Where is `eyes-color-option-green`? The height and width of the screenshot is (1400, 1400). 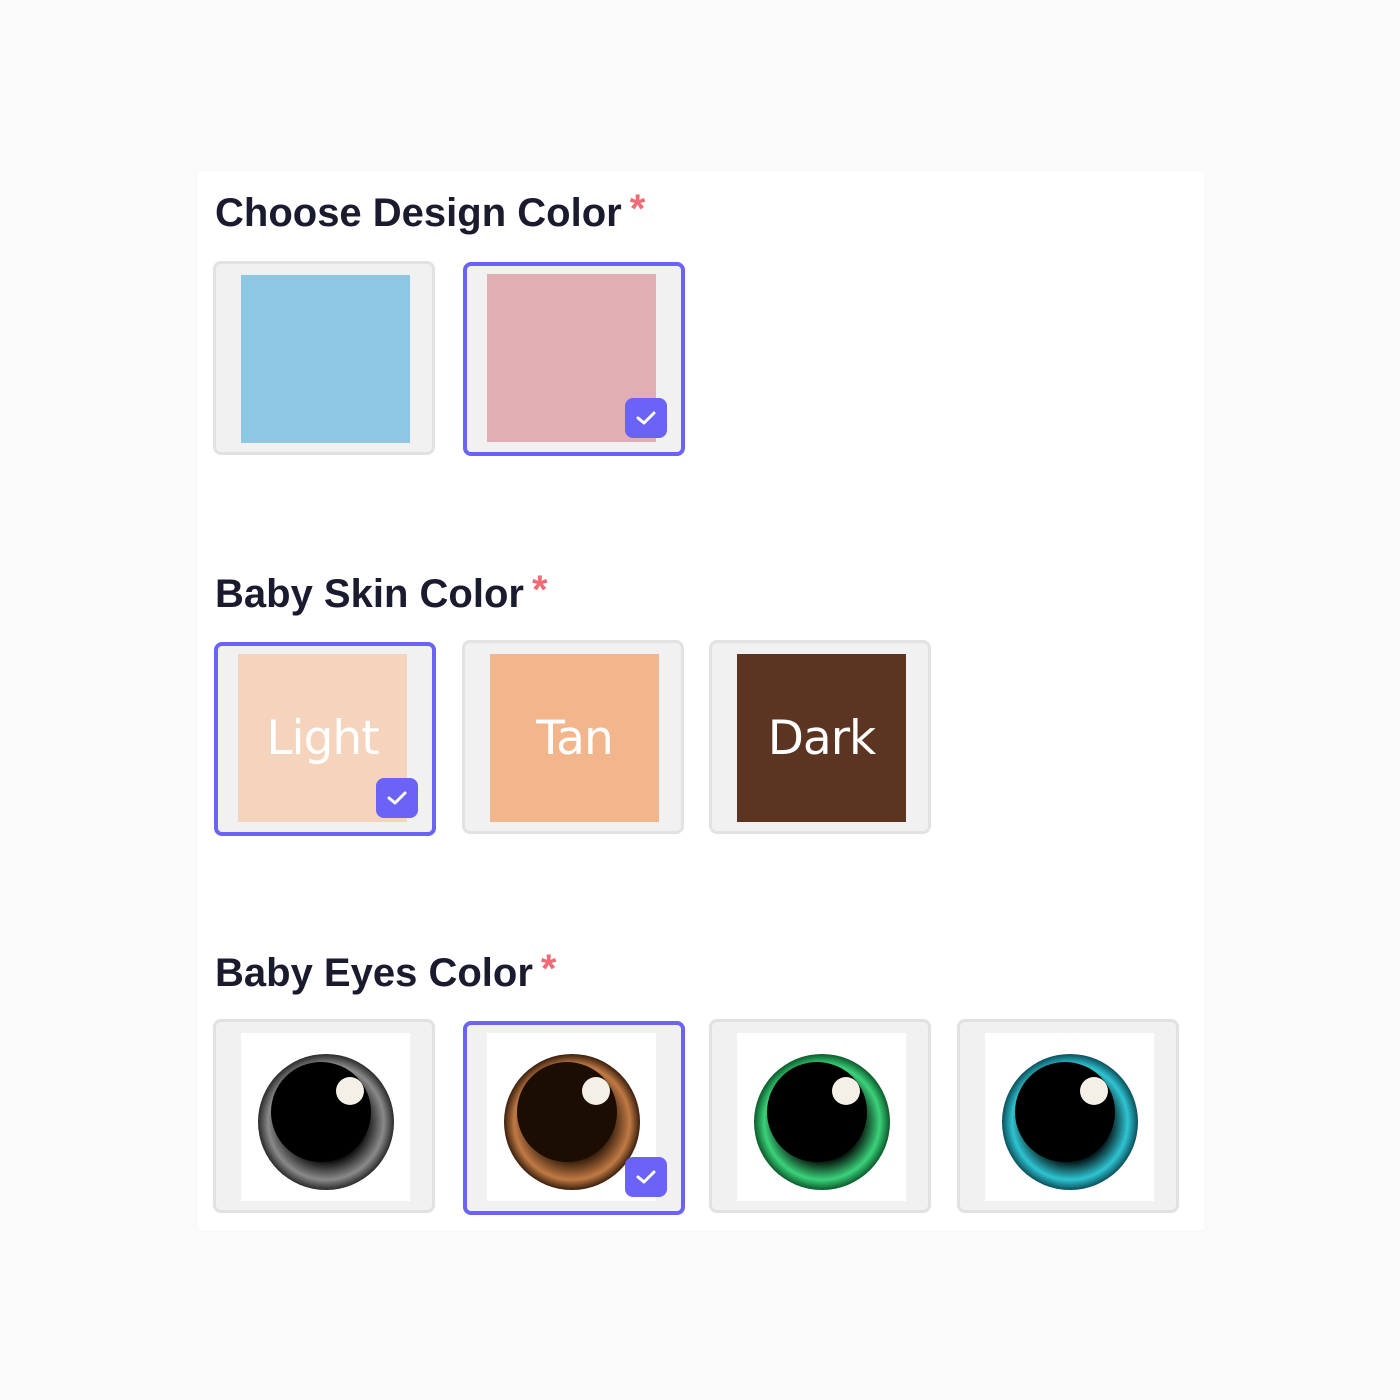 eyes-color-option-green is located at coordinates (820, 1116).